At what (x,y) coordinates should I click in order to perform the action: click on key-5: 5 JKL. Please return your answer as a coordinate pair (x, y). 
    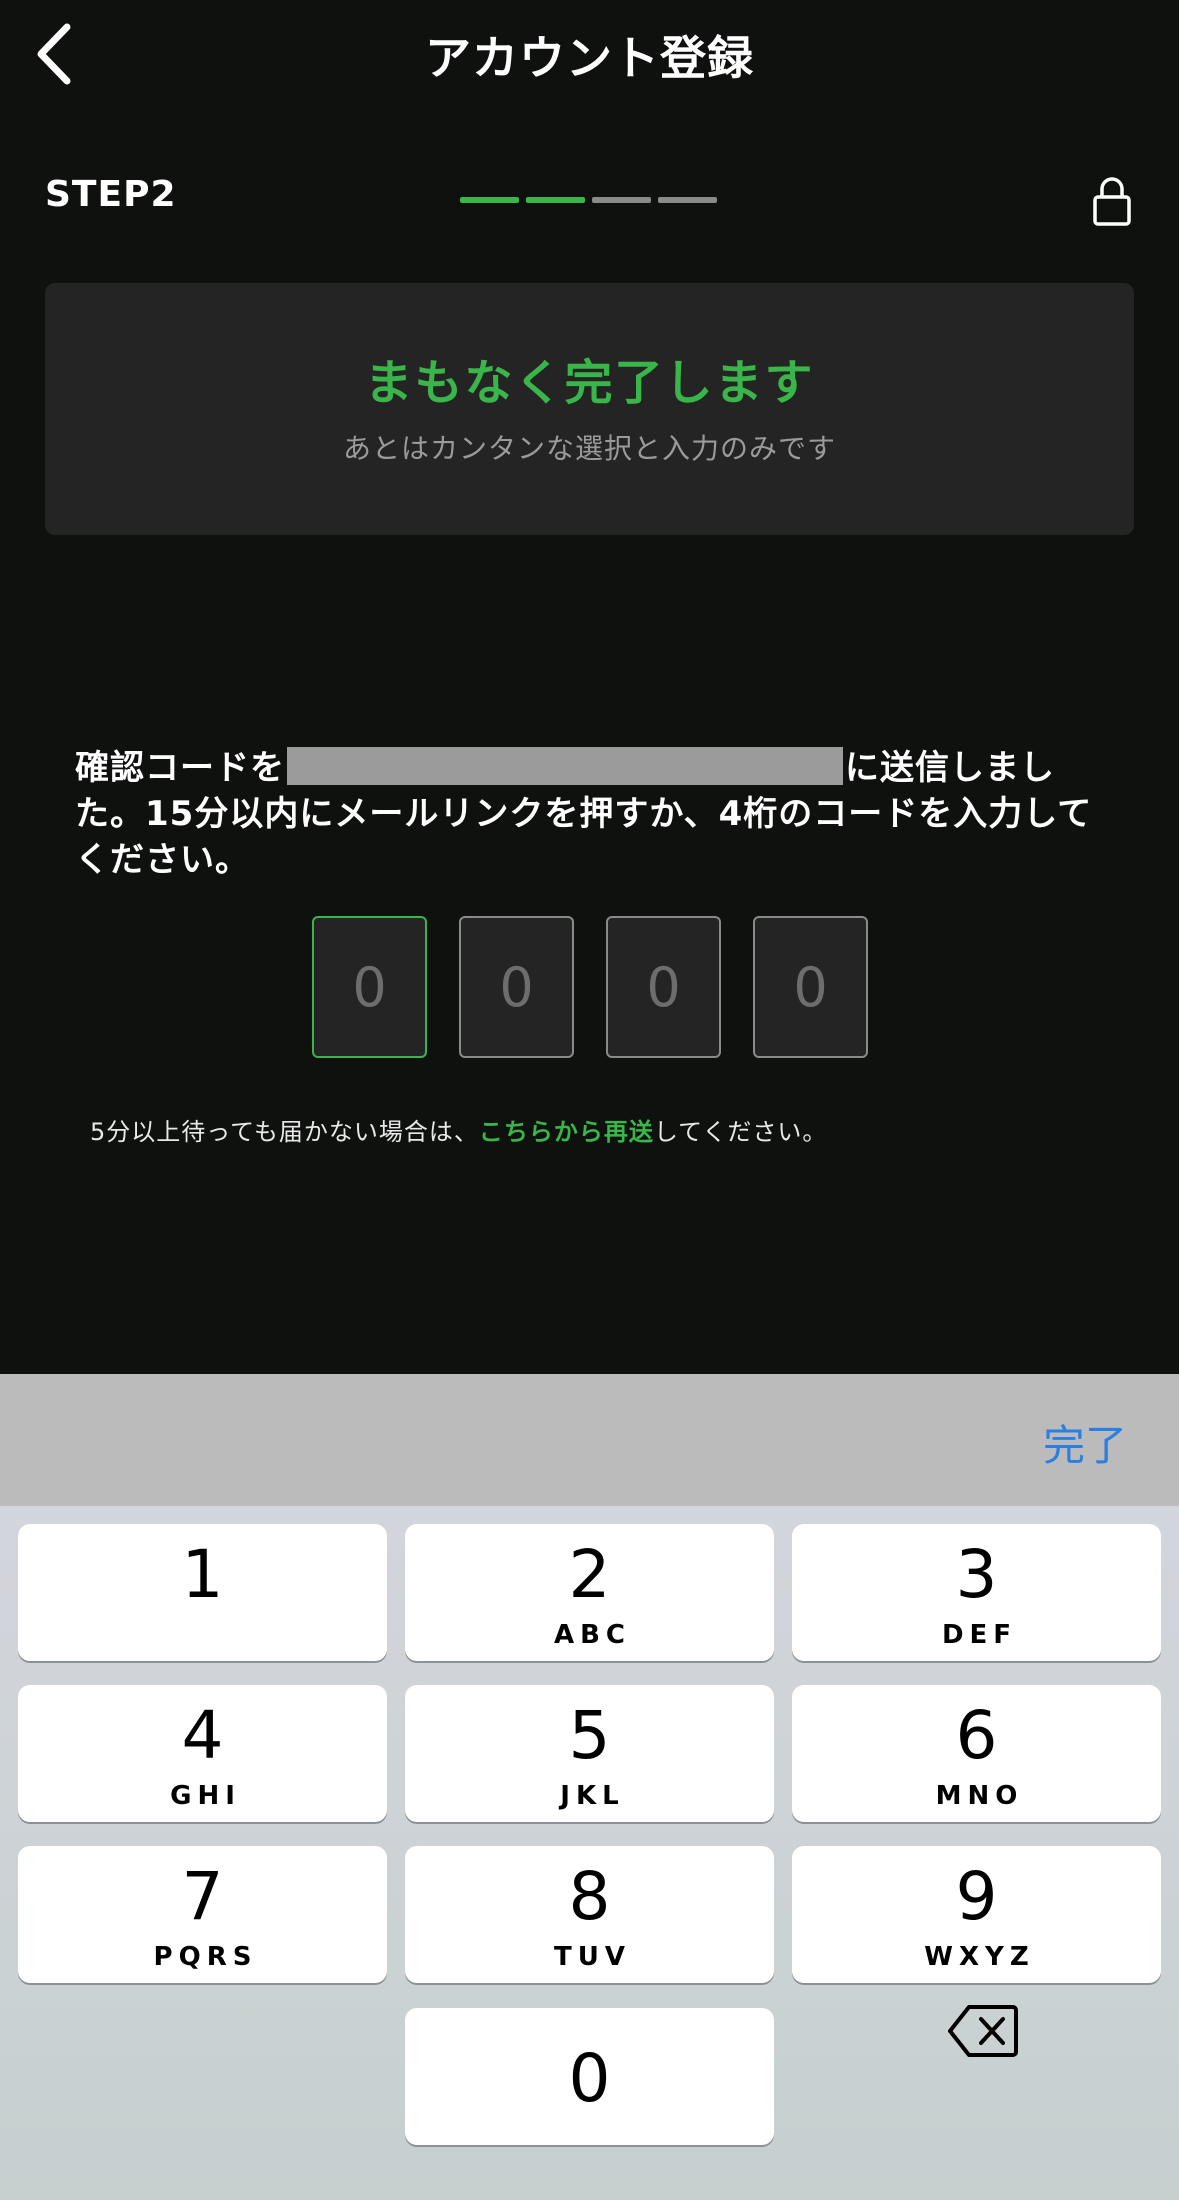
    Looking at the image, I should click on (589, 1753).